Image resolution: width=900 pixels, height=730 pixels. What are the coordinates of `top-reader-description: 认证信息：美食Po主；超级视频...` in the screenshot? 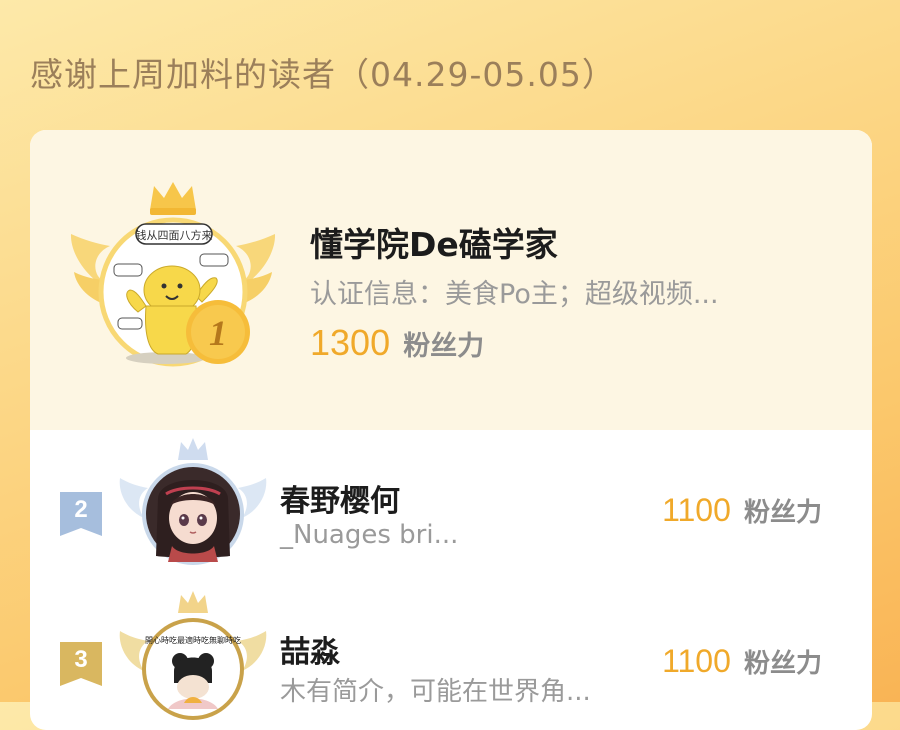 It's located at (514, 294).